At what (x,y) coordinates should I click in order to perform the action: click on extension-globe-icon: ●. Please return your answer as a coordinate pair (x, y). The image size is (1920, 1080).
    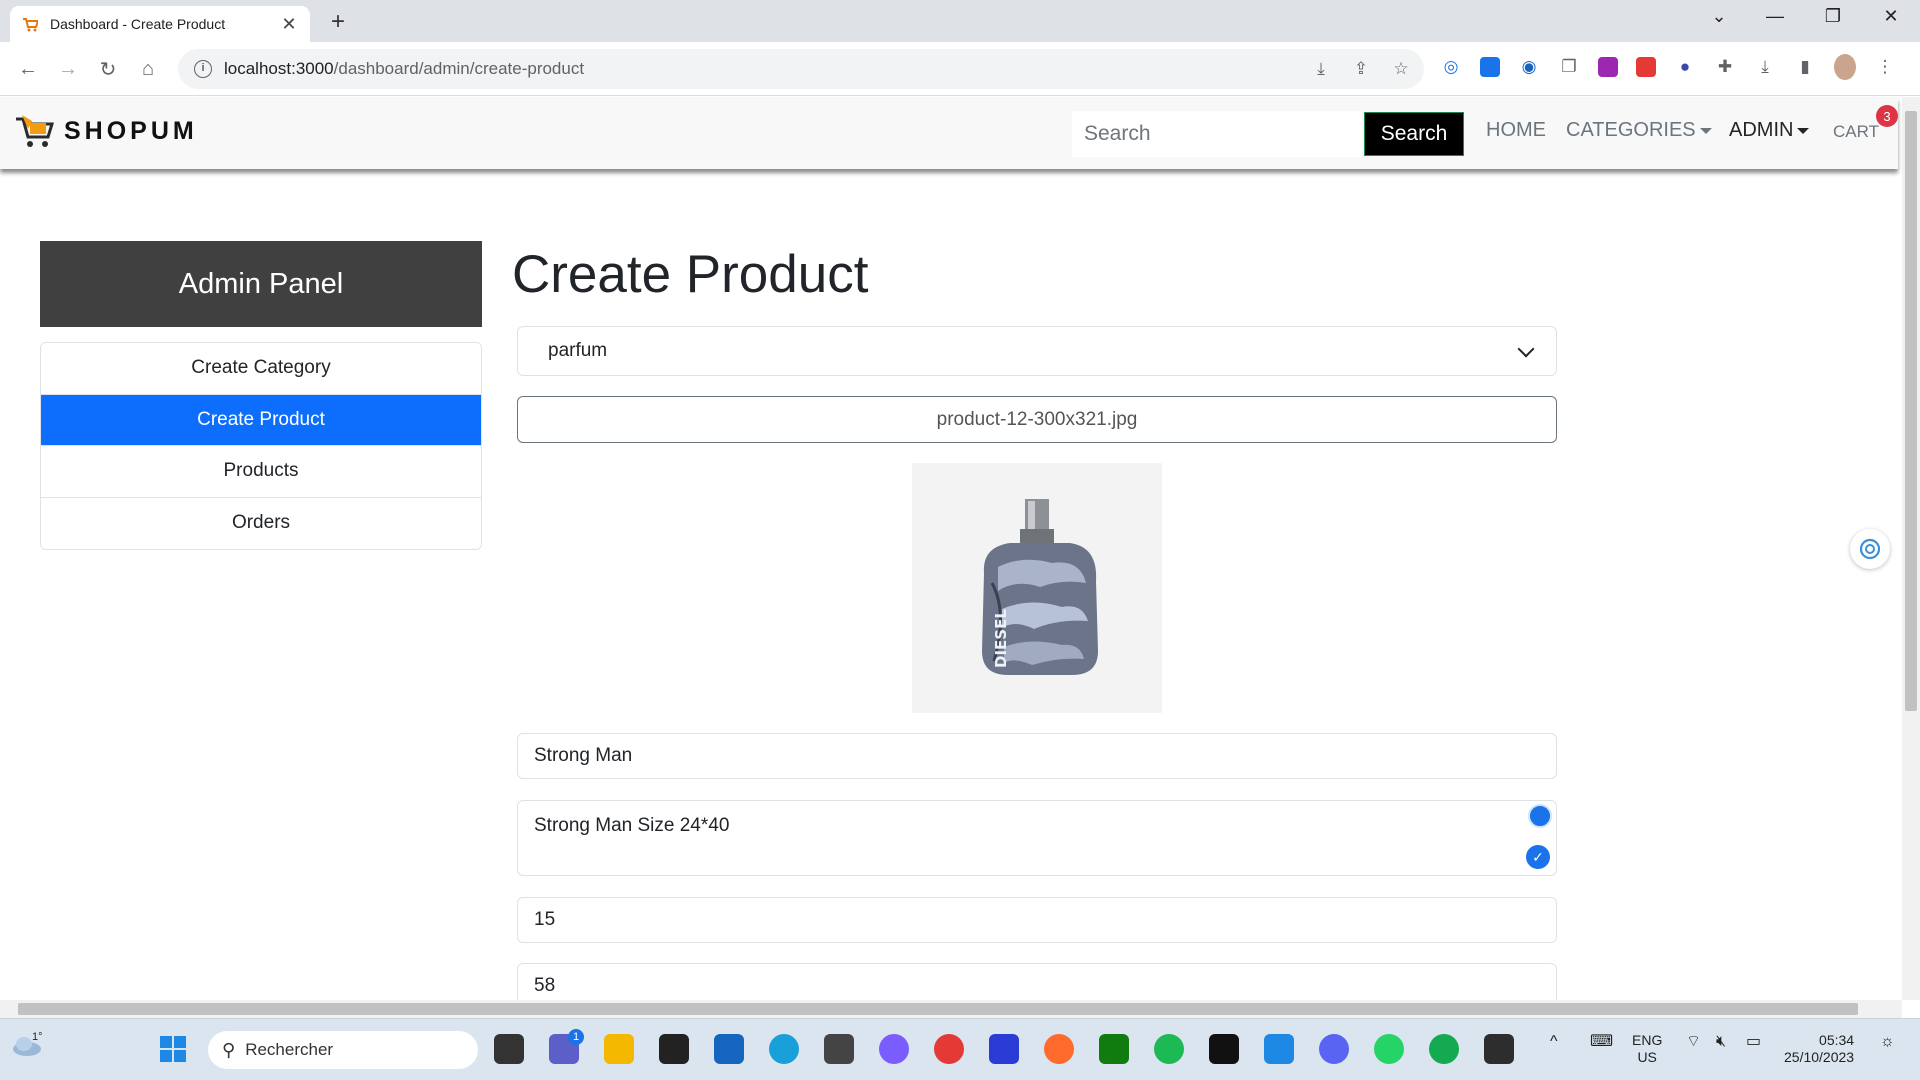
    Looking at the image, I should click on (1685, 67).